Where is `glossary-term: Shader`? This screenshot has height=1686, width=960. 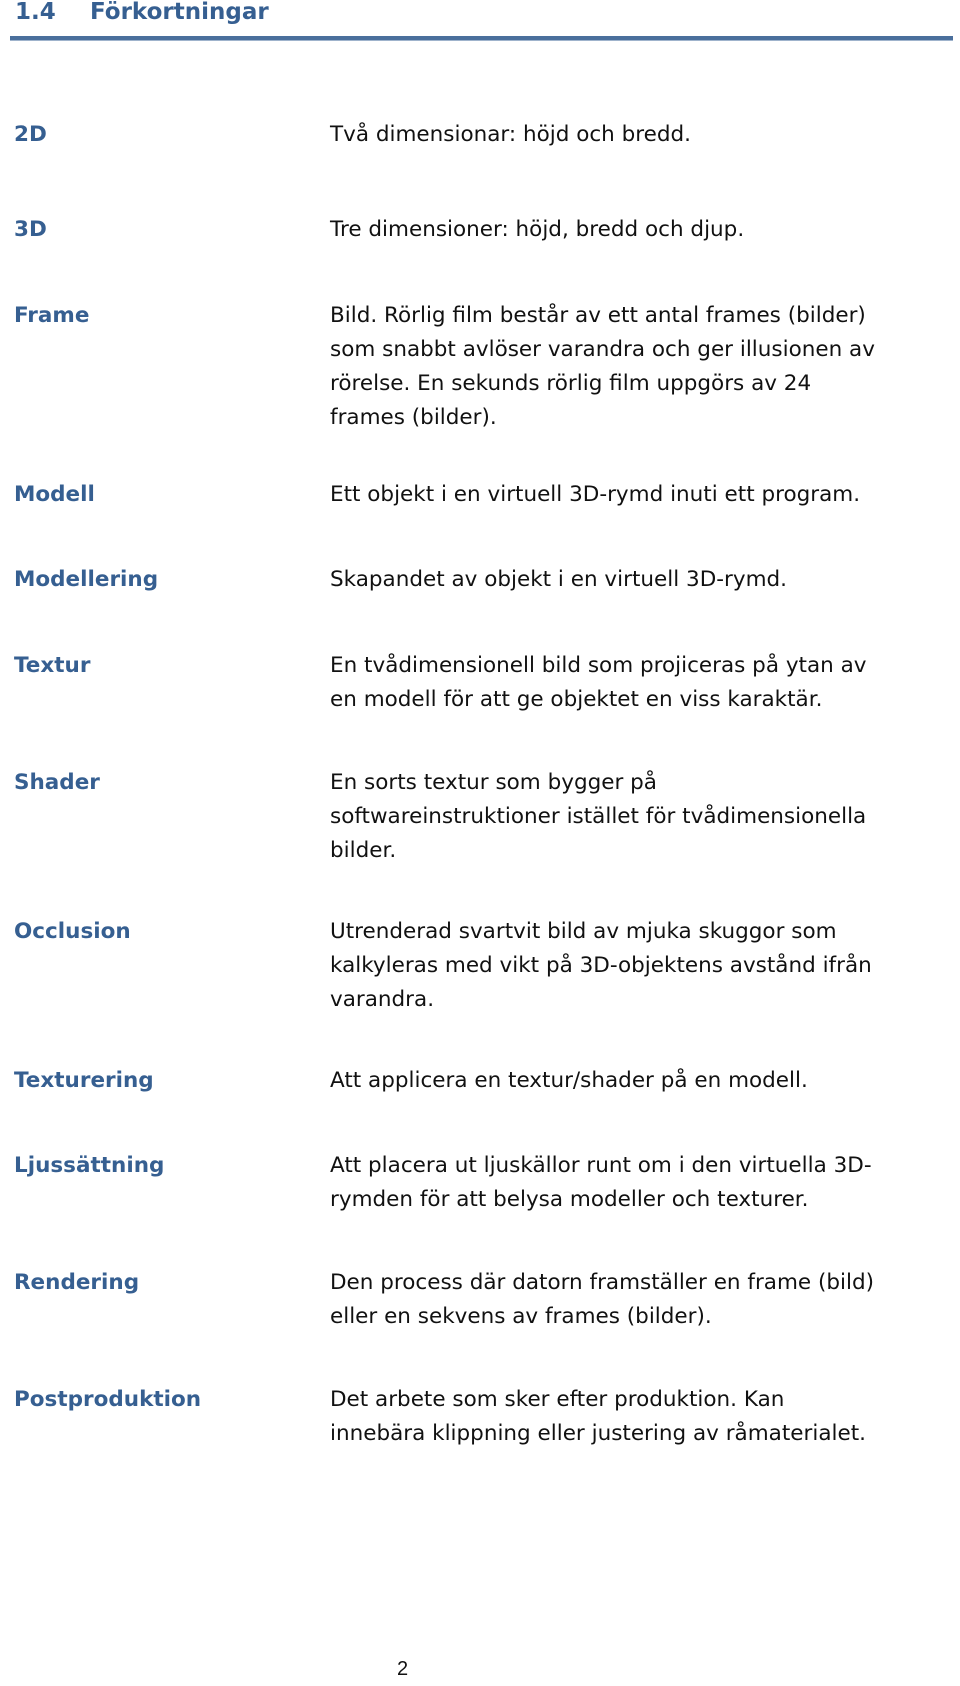 glossary-term: Shader is located at coordinates (57, 782).